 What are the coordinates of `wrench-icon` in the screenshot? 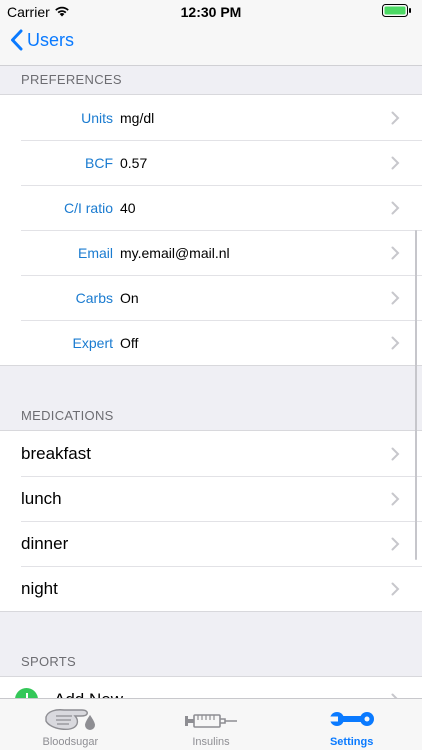 It's located at (352, 719).